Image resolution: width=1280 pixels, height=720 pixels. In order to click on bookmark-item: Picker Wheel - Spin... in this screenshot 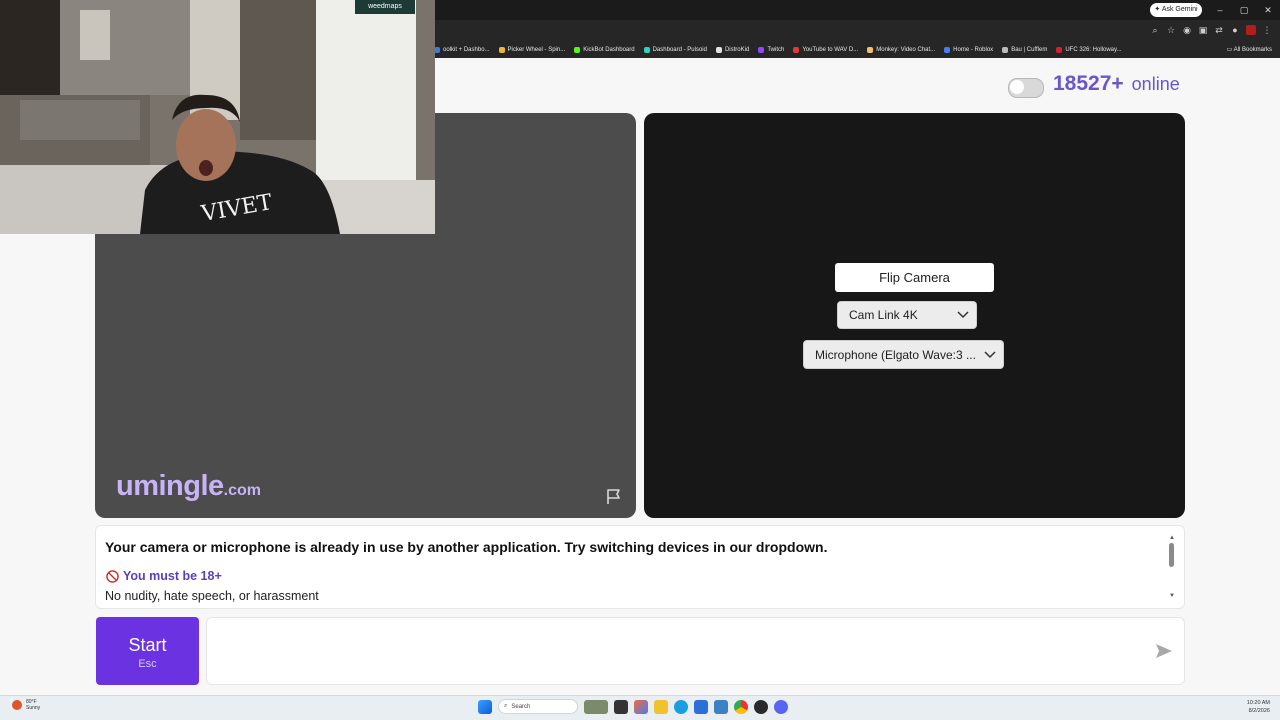, I will do `click(532, 50)`.